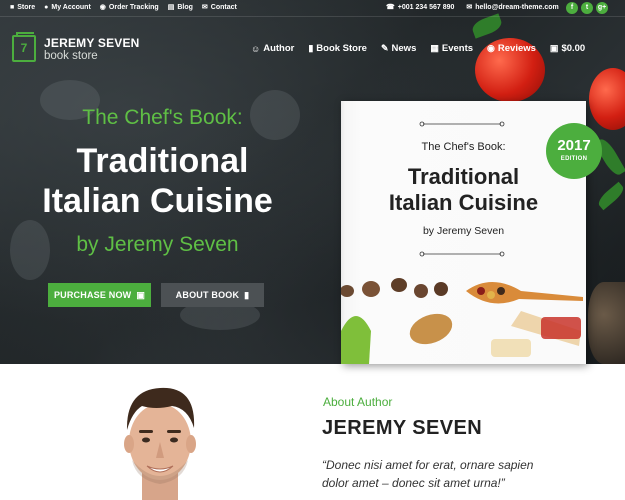  What do you see at coordinates (434, 48) in the screenshot?
I see `calendar-icon: ▦` at bounding box center [434, 48].